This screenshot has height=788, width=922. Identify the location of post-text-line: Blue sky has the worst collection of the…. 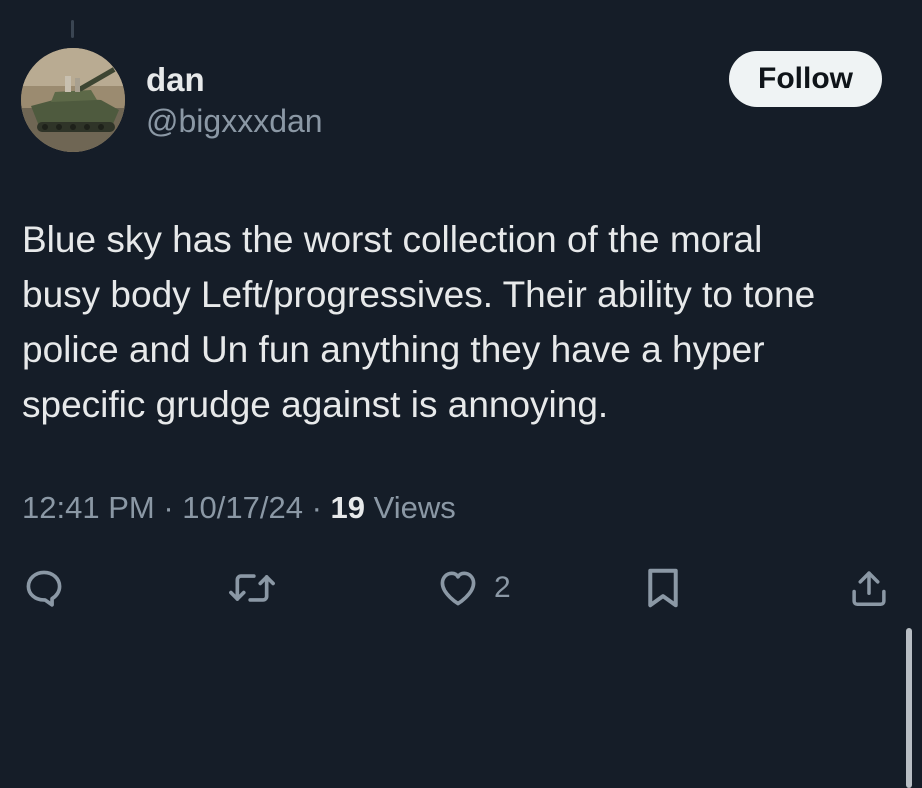
(392, 239).